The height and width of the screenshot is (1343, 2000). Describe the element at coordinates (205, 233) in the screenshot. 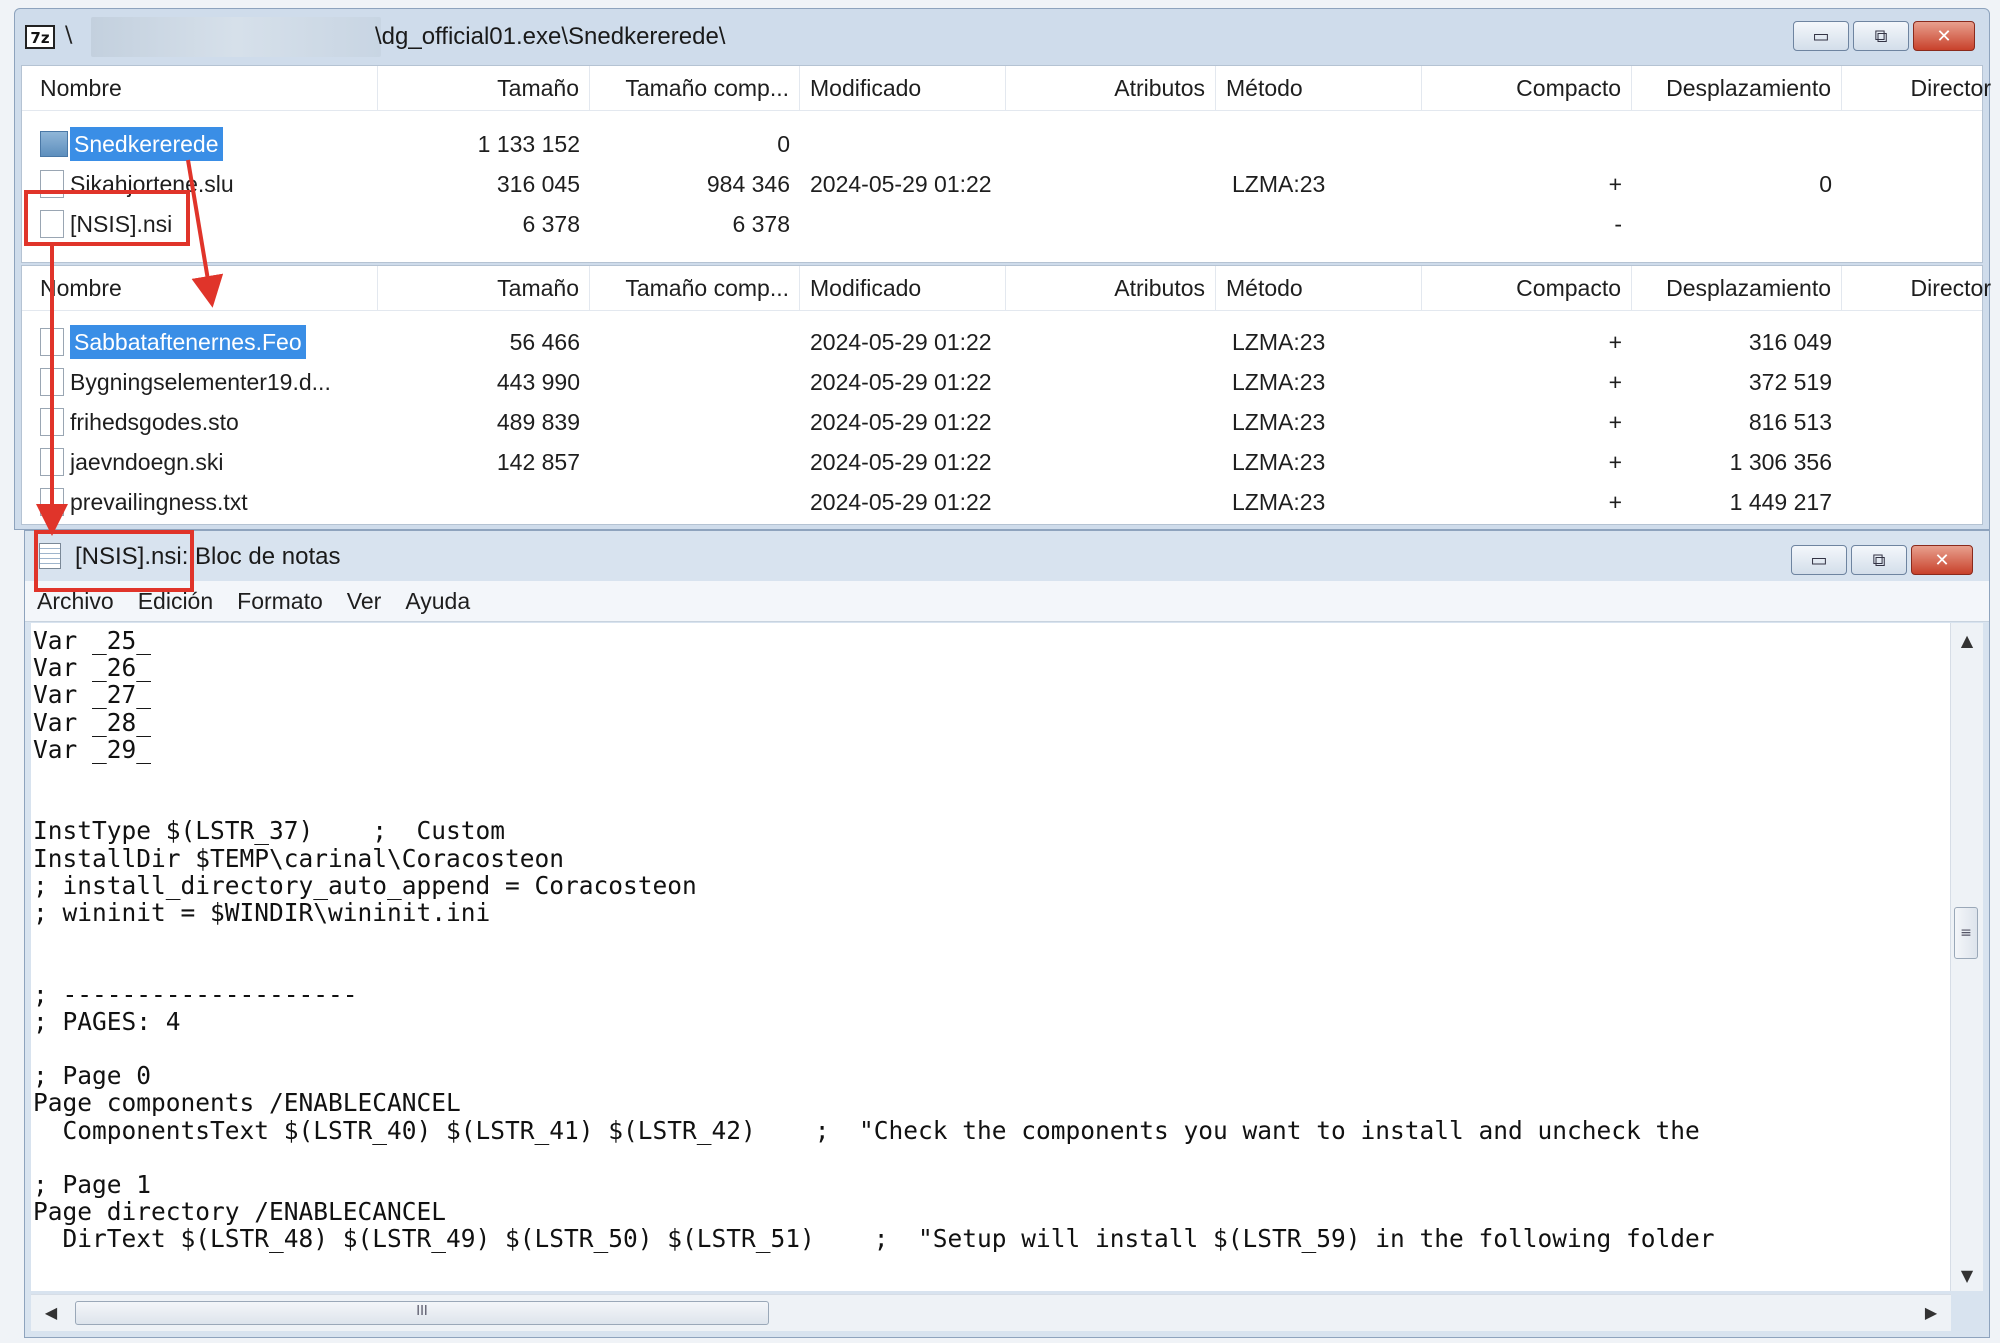

I see `arrow-to-bottom-pane` at that location.